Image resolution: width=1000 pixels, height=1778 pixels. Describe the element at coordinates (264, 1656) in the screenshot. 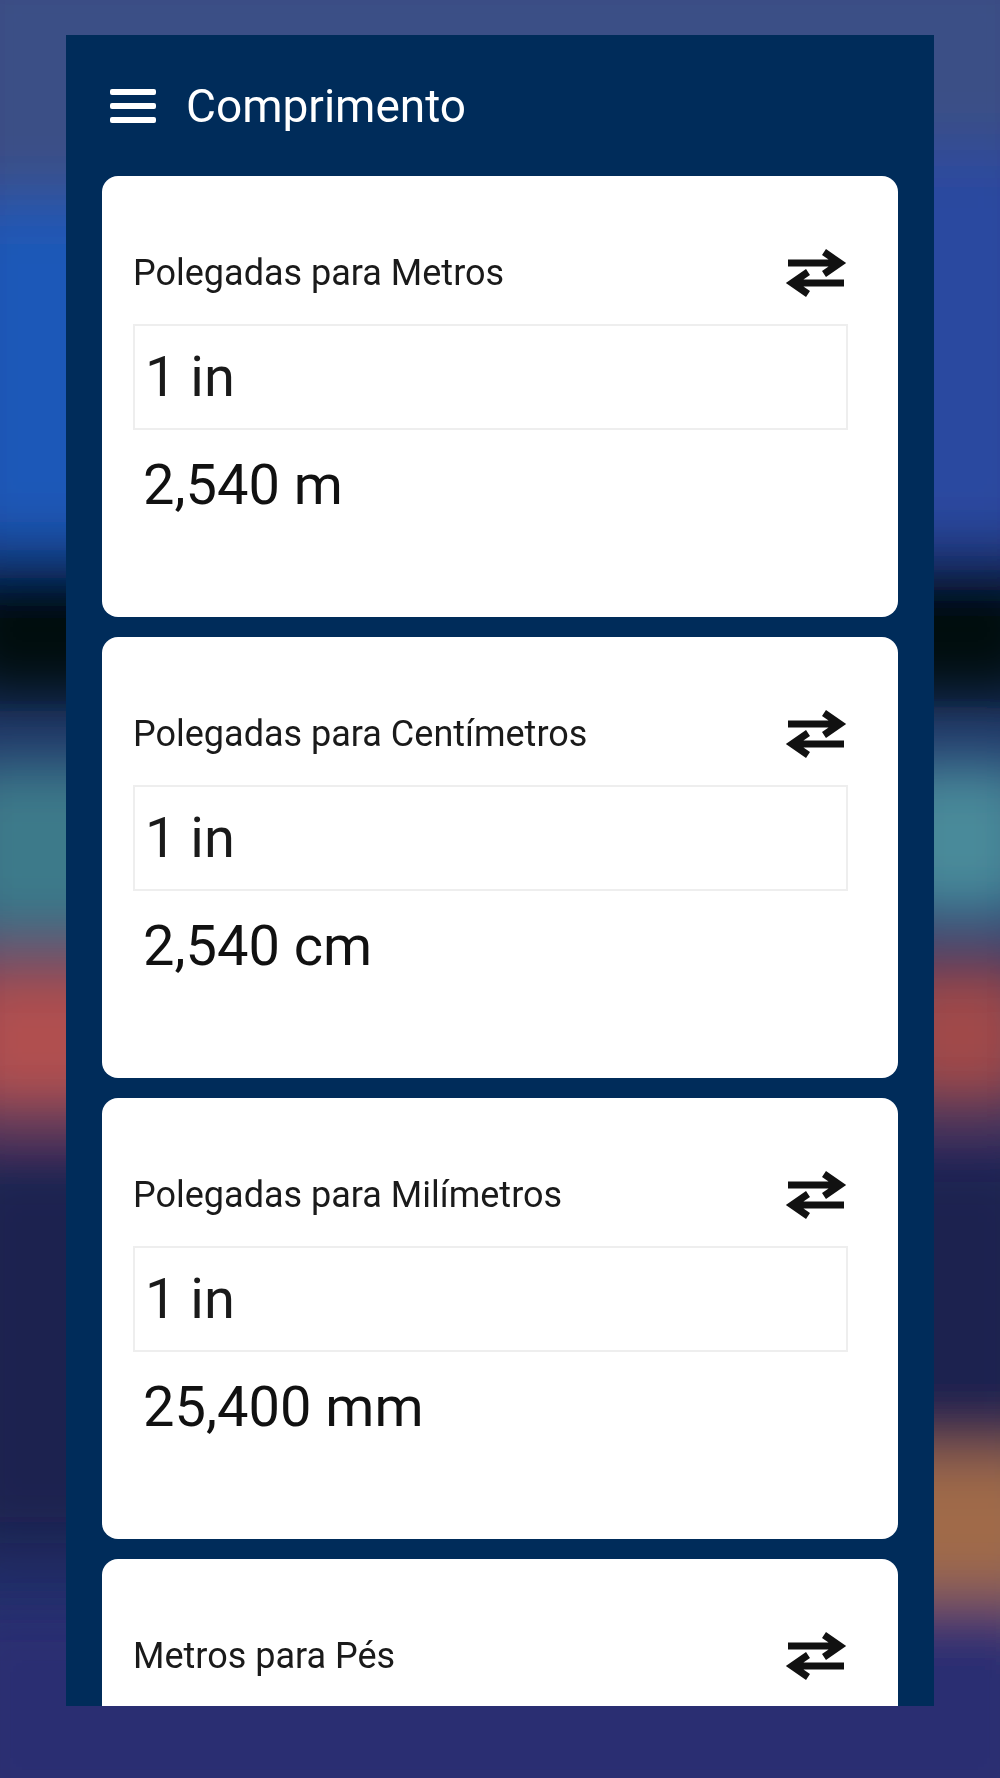

I see `card-title: Metros para Pés` at that location.